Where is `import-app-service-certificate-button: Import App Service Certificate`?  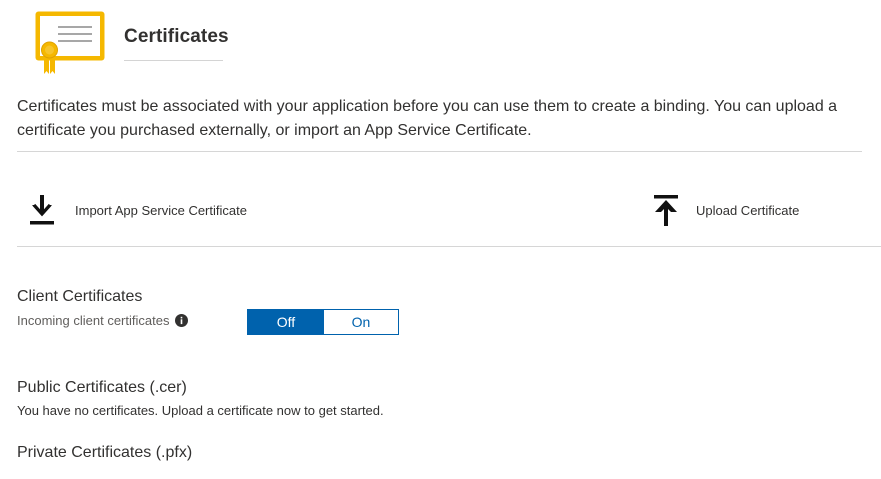
import-app-service-certificate-button: Import App Service Certificate is located at coordinates (137, 210).